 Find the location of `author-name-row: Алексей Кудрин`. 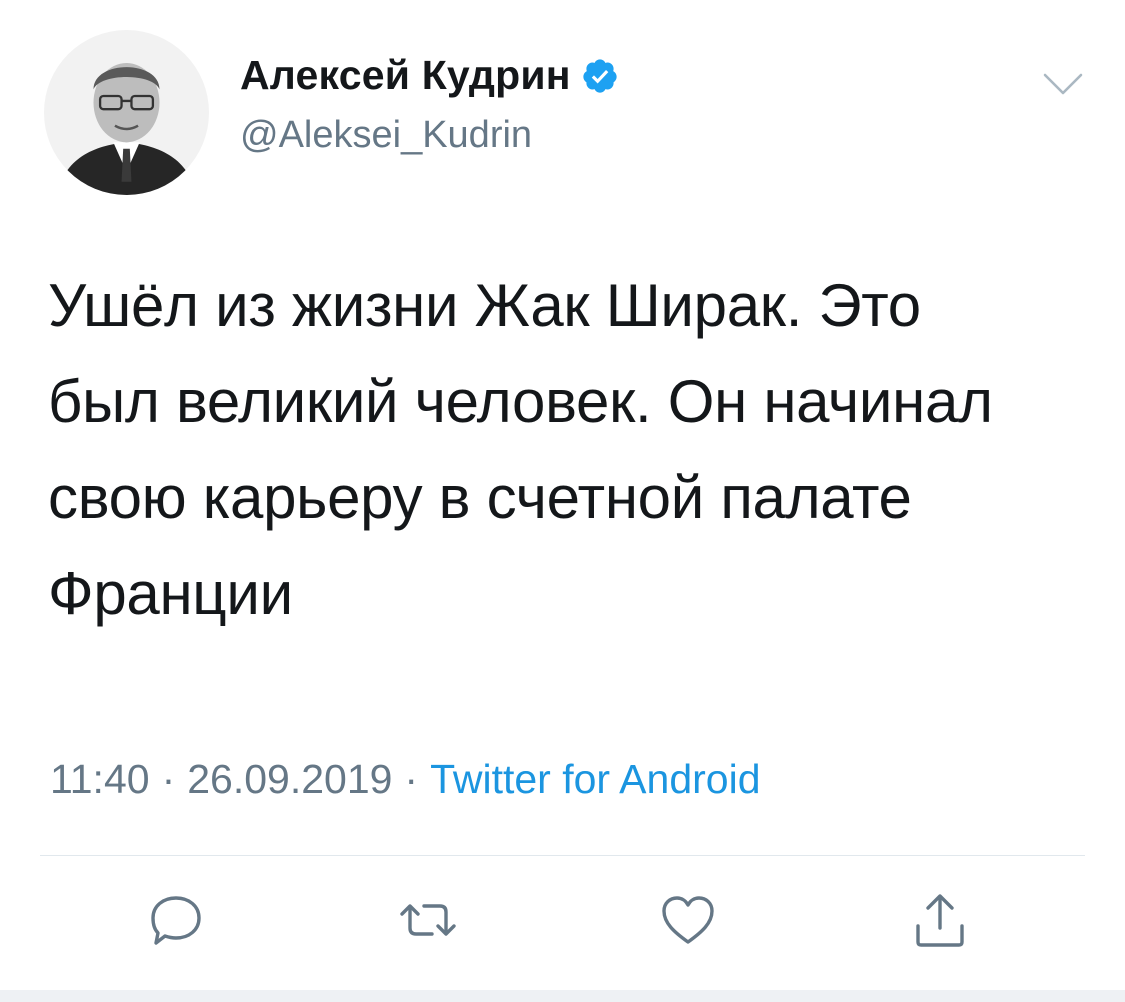

author-name-row: Алексей Кудрин is located at coordinates (429, 75).